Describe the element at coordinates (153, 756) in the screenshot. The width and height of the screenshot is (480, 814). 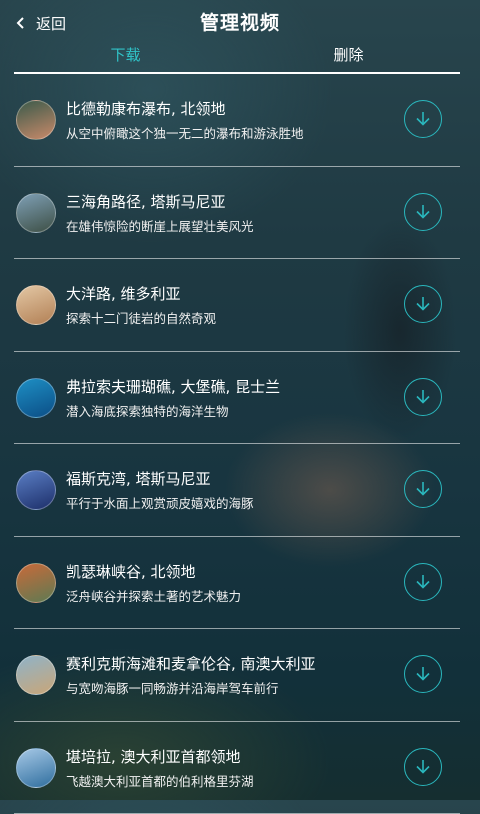
I see `video-title: 堪培拉, 澳大利亚首都领地` at that location.